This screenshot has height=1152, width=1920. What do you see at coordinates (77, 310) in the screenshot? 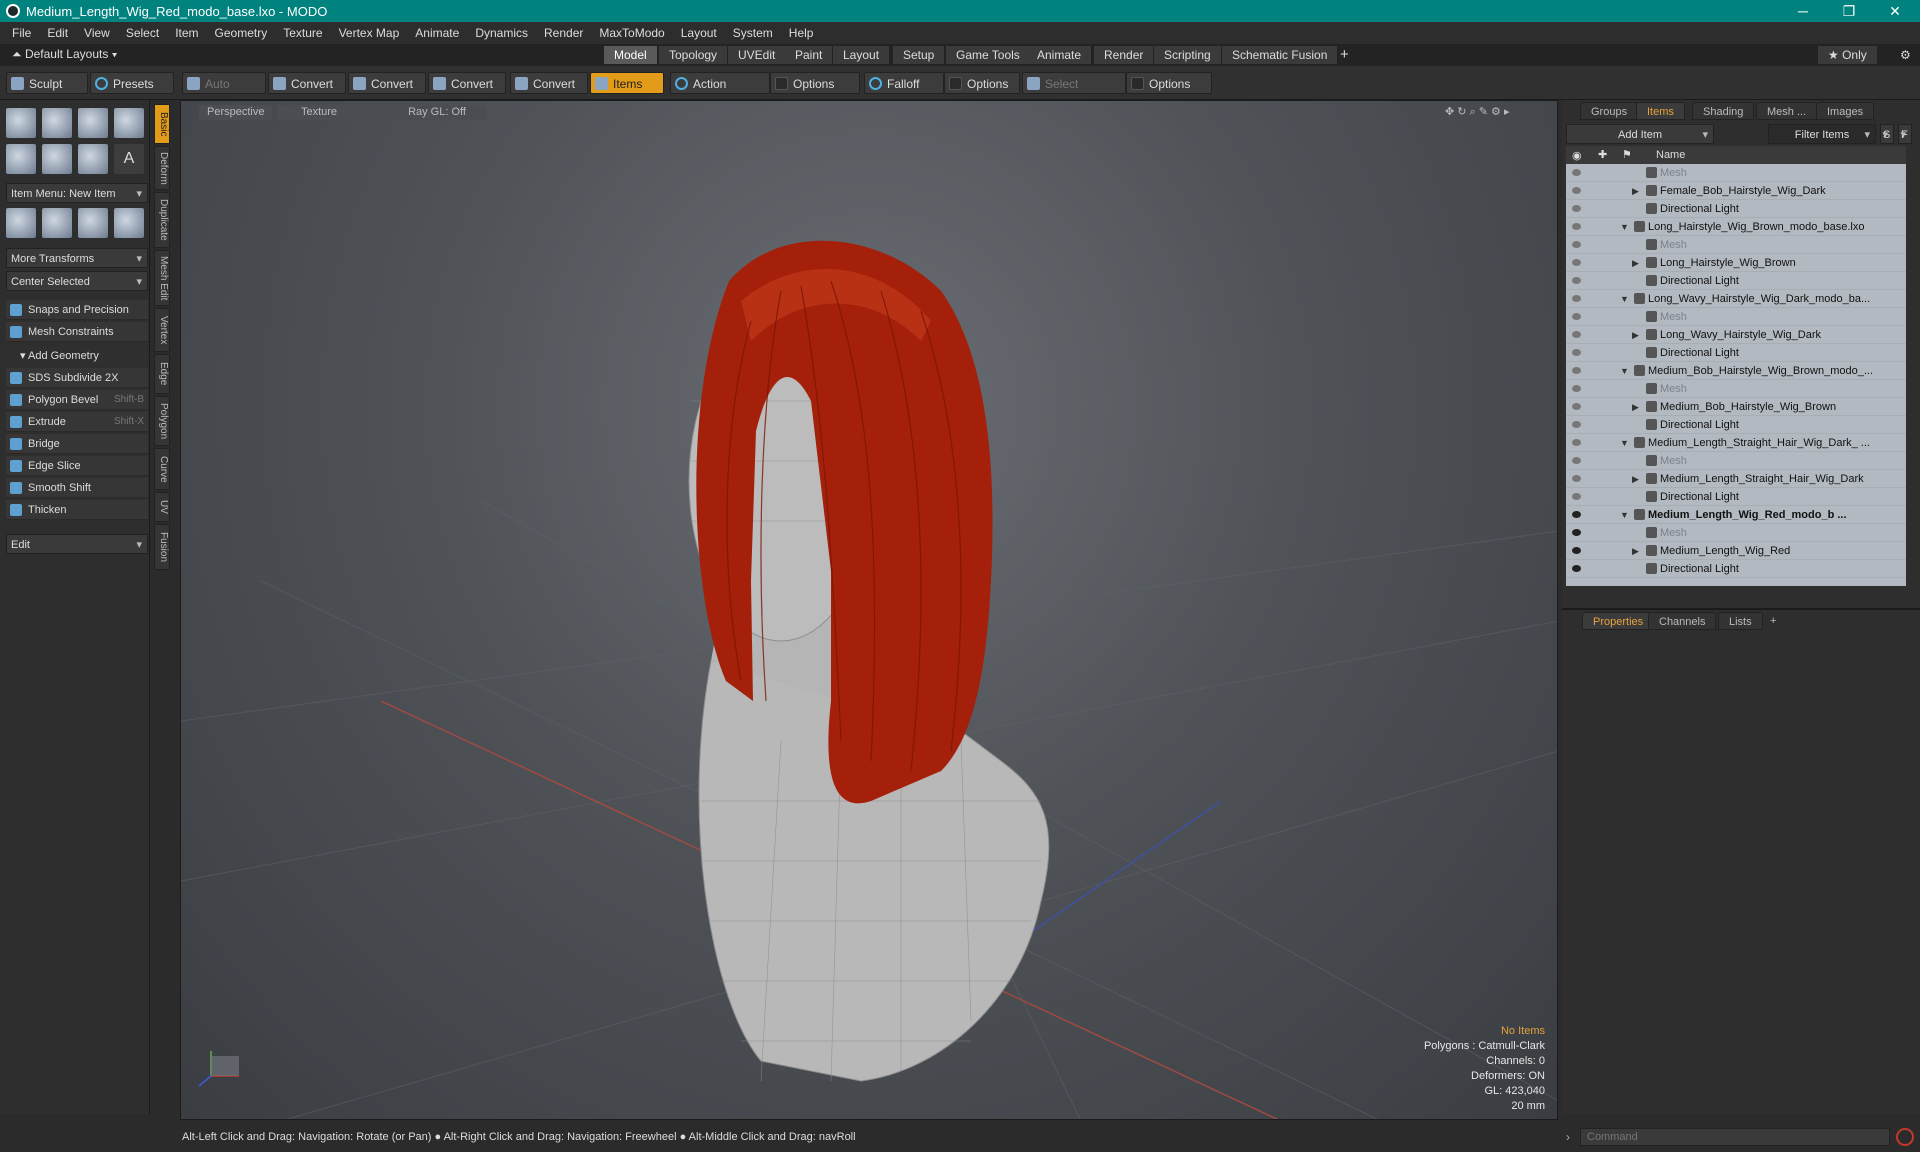
I see `snaps-precision-button: Snaps and Precision` at bounding box center [77, 310].